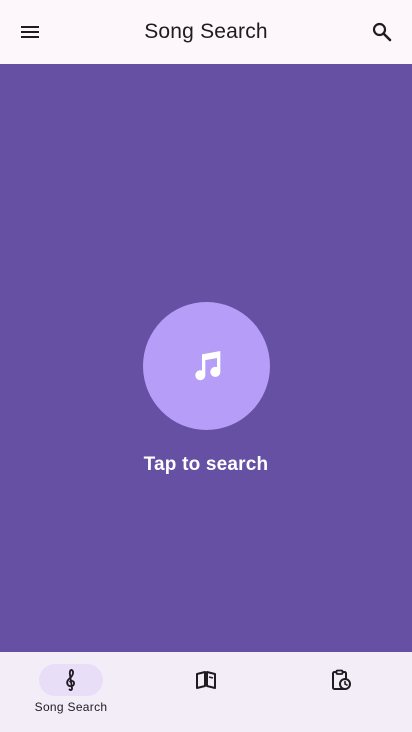 The width and height of the screenshot is (412, 732). What do you see at coordinates (71, 707) in the screenshot?
I see `nav-label-song-search: Song Search` at bounding box center [71, 707].